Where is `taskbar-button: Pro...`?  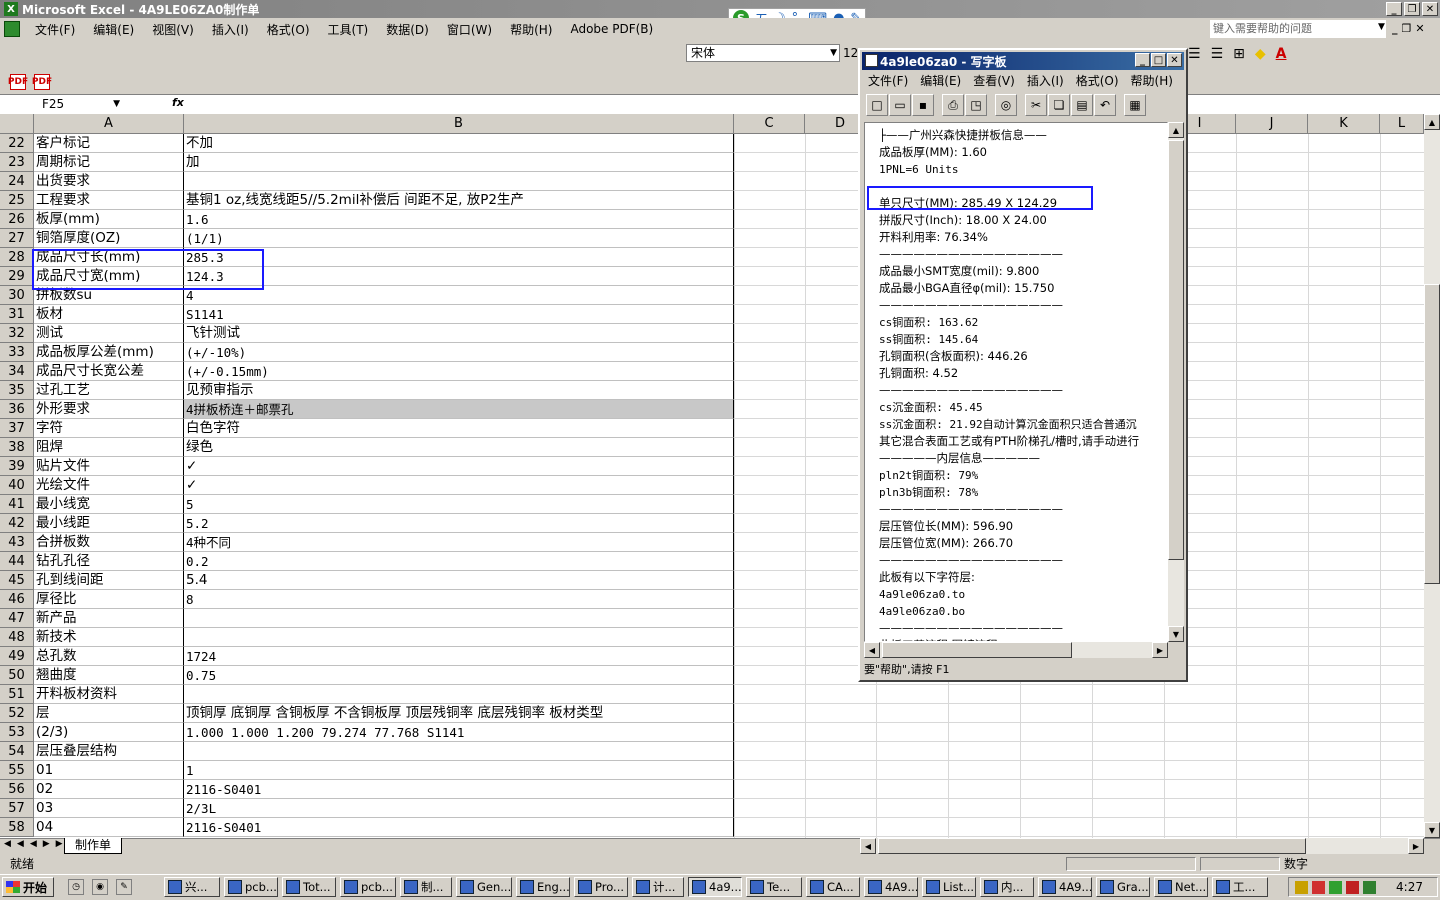
taskbar-button: Pro... is located at coordinates (601, 887).